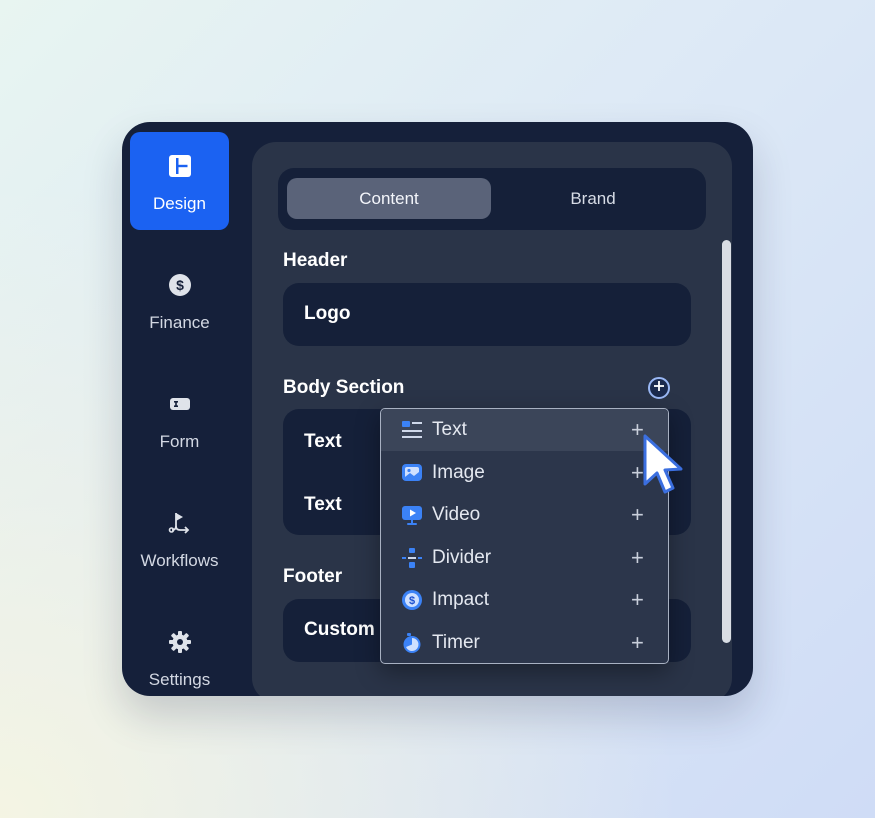 The height and width of the screenshot is (818, 875). I want to click on menu-item-label: Video, so click(456, 514).